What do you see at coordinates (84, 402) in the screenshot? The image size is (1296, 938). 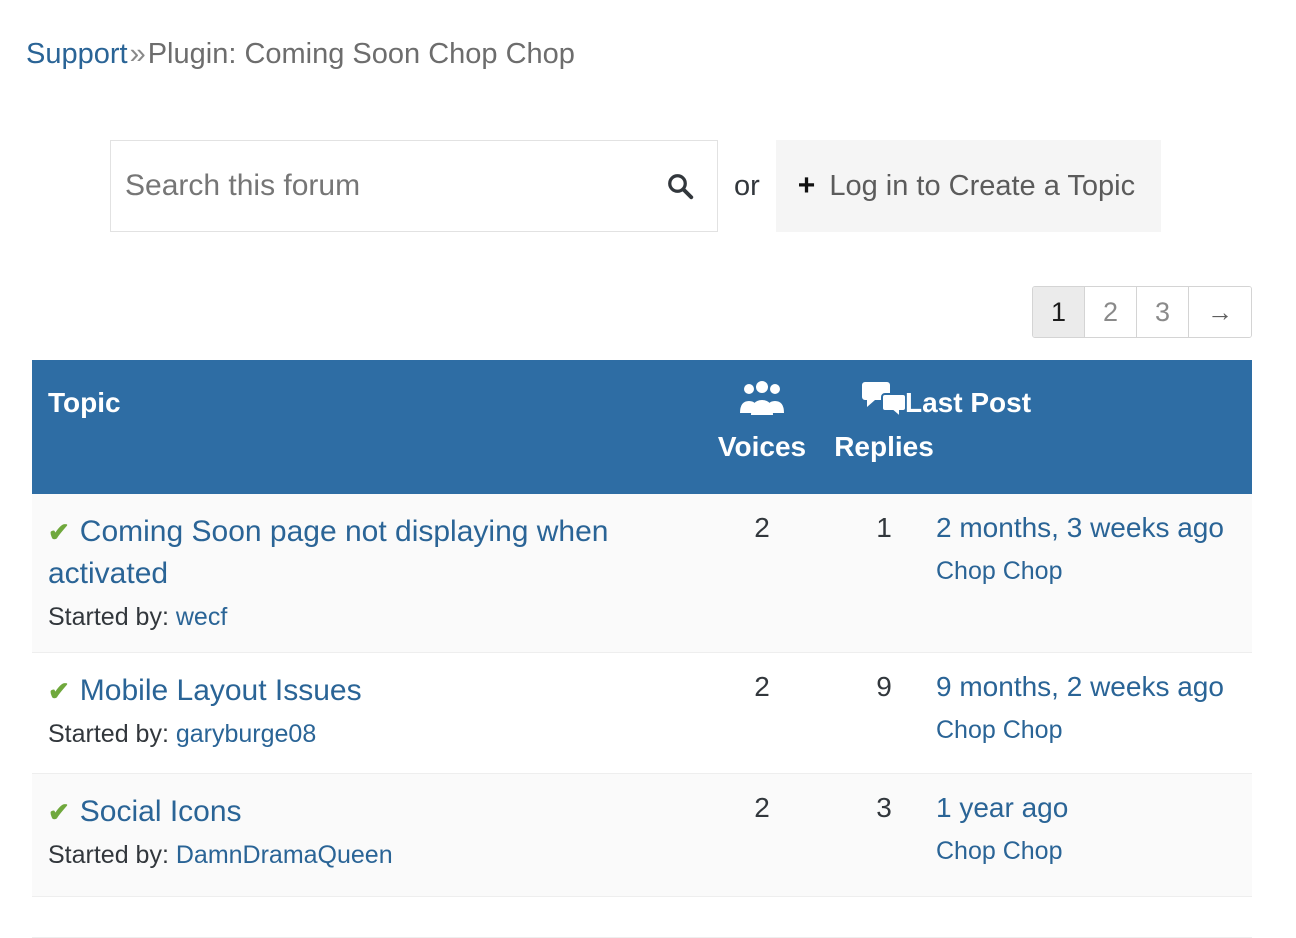 I see `column-header-topic: Topic` at bounding box center [84, 402].